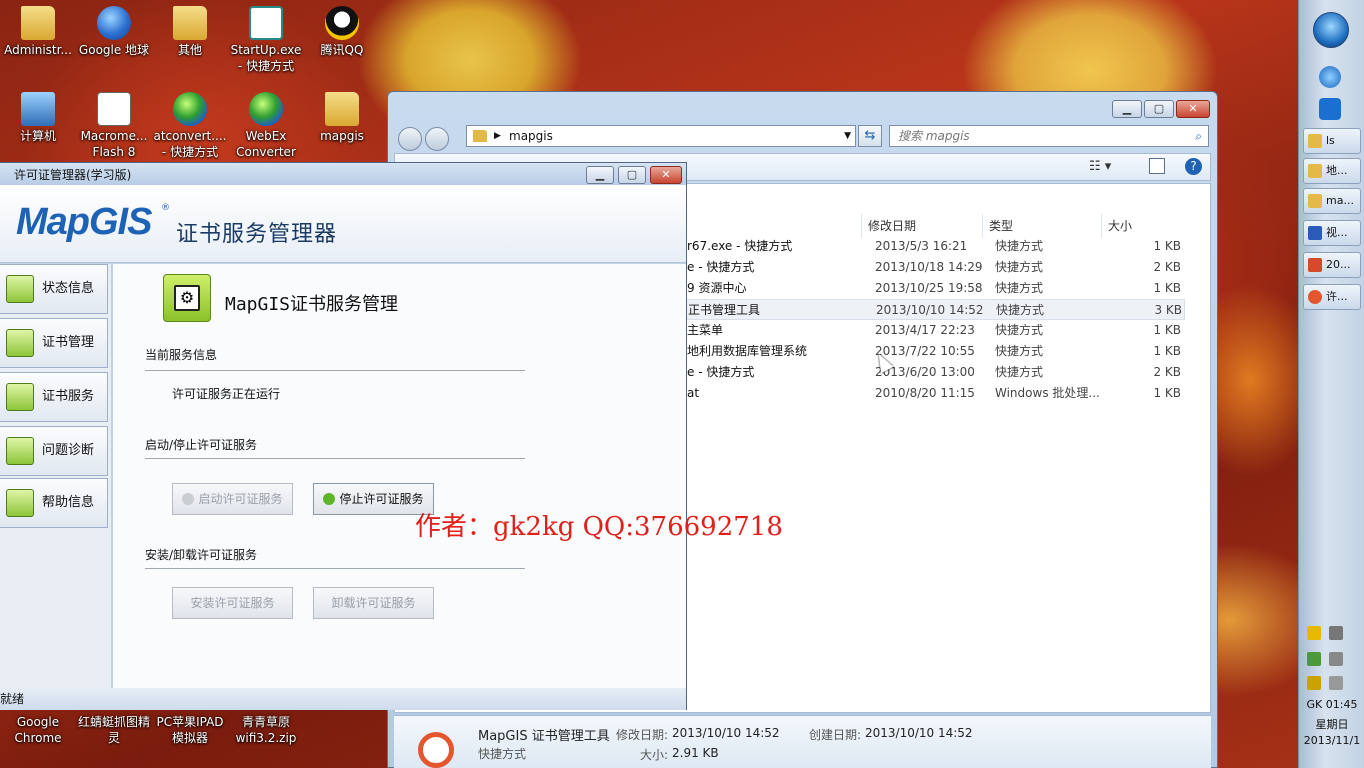  What do you see at coordinates (1331, 704) in the screenshot?
I see `clock-time: GK 01:45` at bounding box center [1331, 704].